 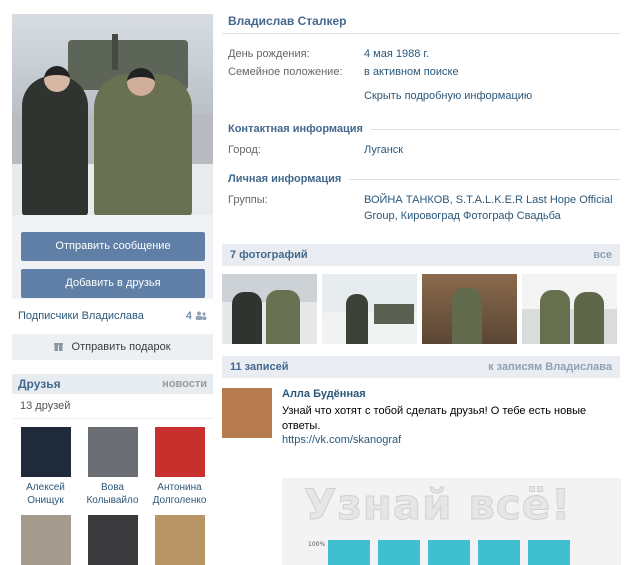 I want to click on friend-last-name: Колывайло, so click(x=112, y=500).